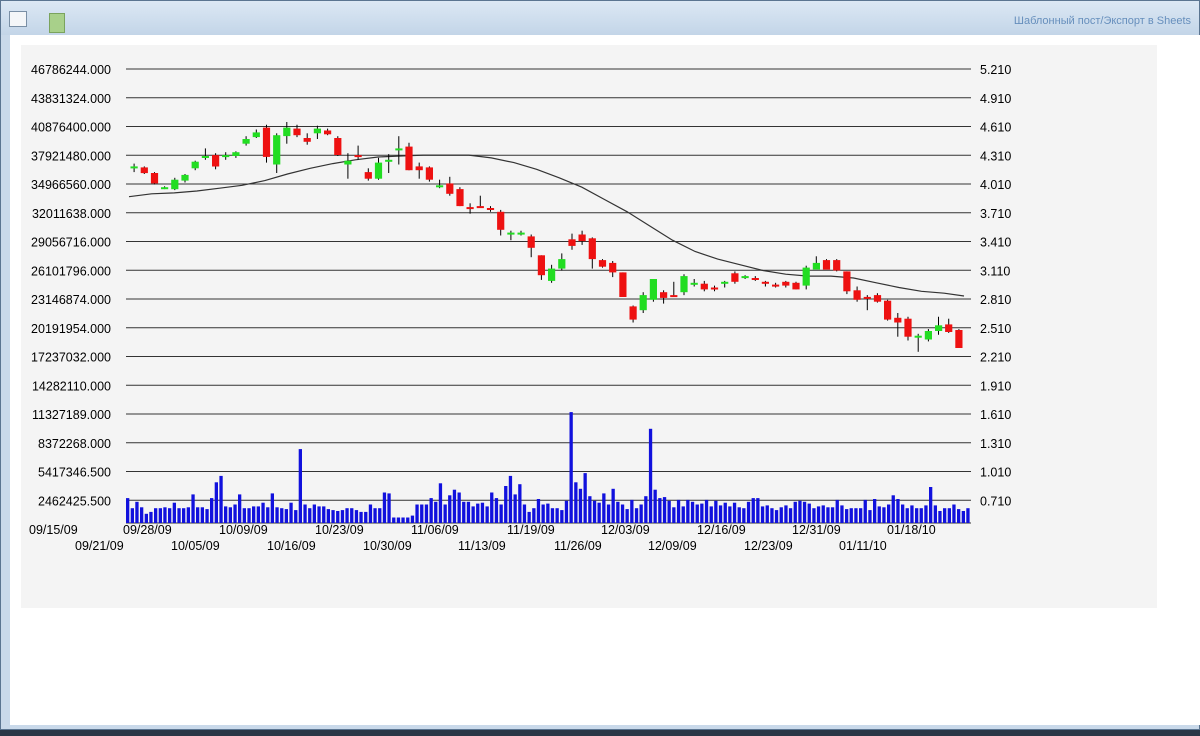 This screenshot has width=1200, height=736. I want to click on right-tick-label: 1.610, so click(995, 415).